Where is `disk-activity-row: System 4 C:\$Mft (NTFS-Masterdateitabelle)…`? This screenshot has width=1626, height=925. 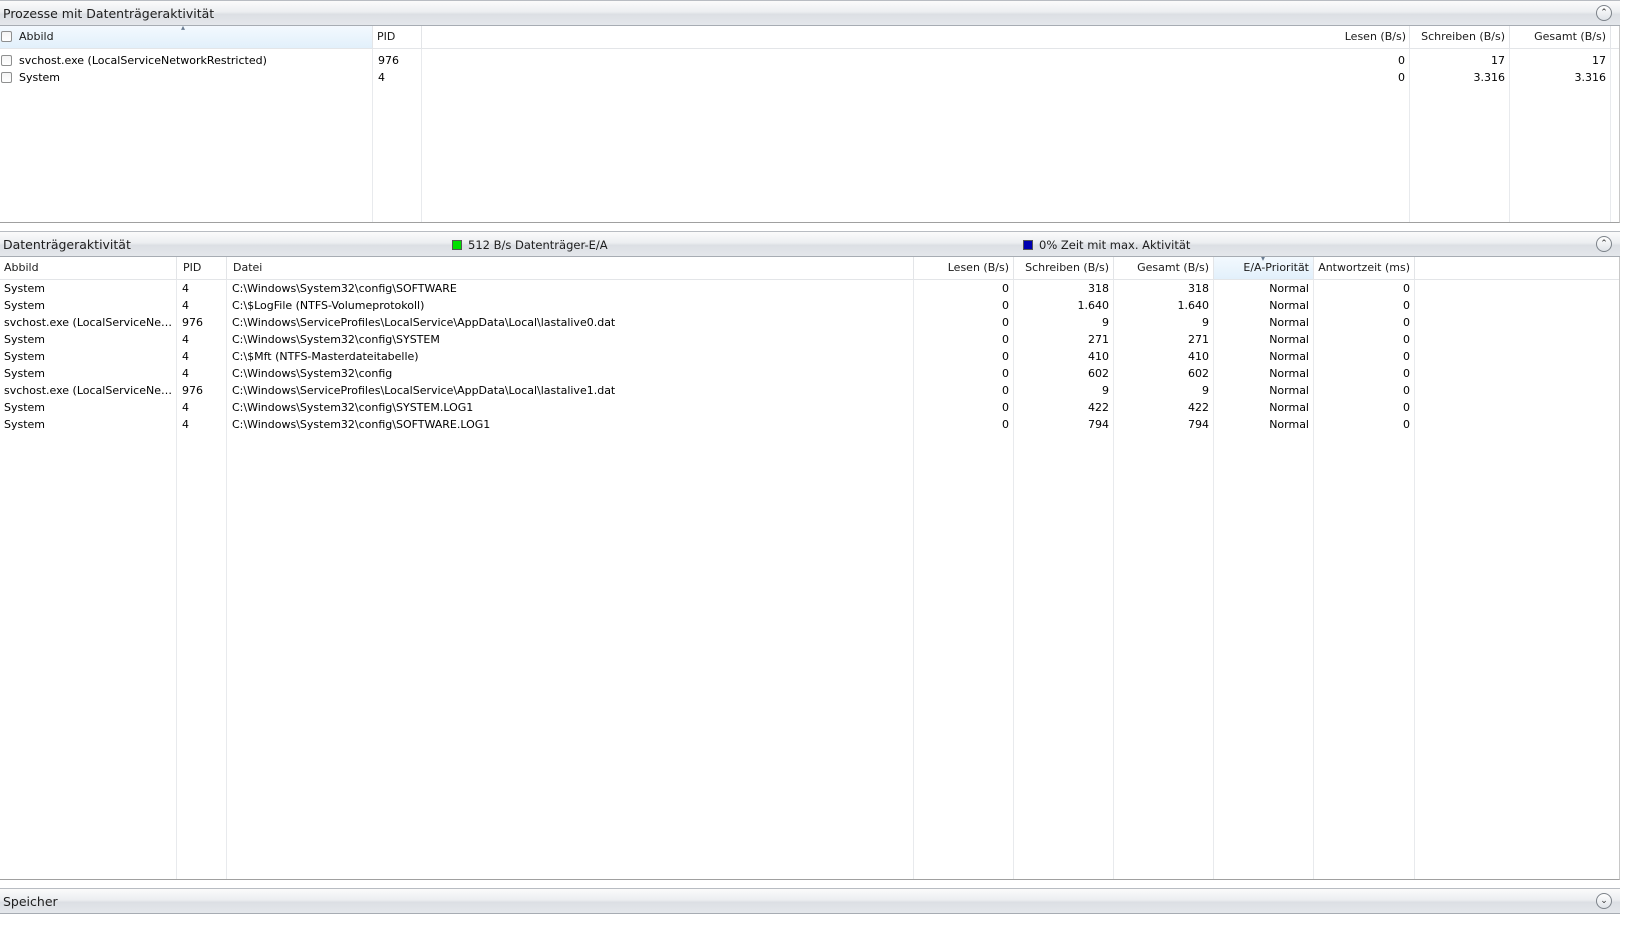
disk-activity-row: System 4 C:\$Mft (NTFS-Masterdateitabelle)… is located at coordinates (809, 356).